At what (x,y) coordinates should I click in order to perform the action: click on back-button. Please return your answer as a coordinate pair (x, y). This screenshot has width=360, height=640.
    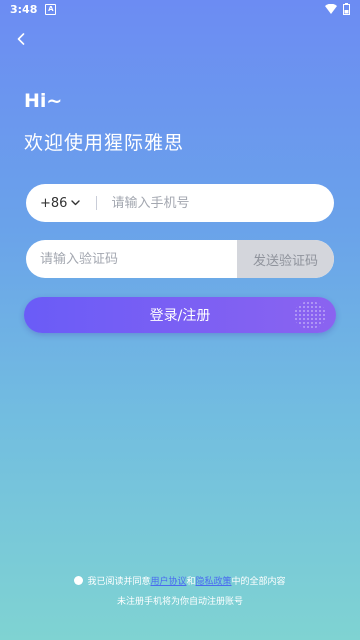
    Looking at the image, I should click on (21, 39).